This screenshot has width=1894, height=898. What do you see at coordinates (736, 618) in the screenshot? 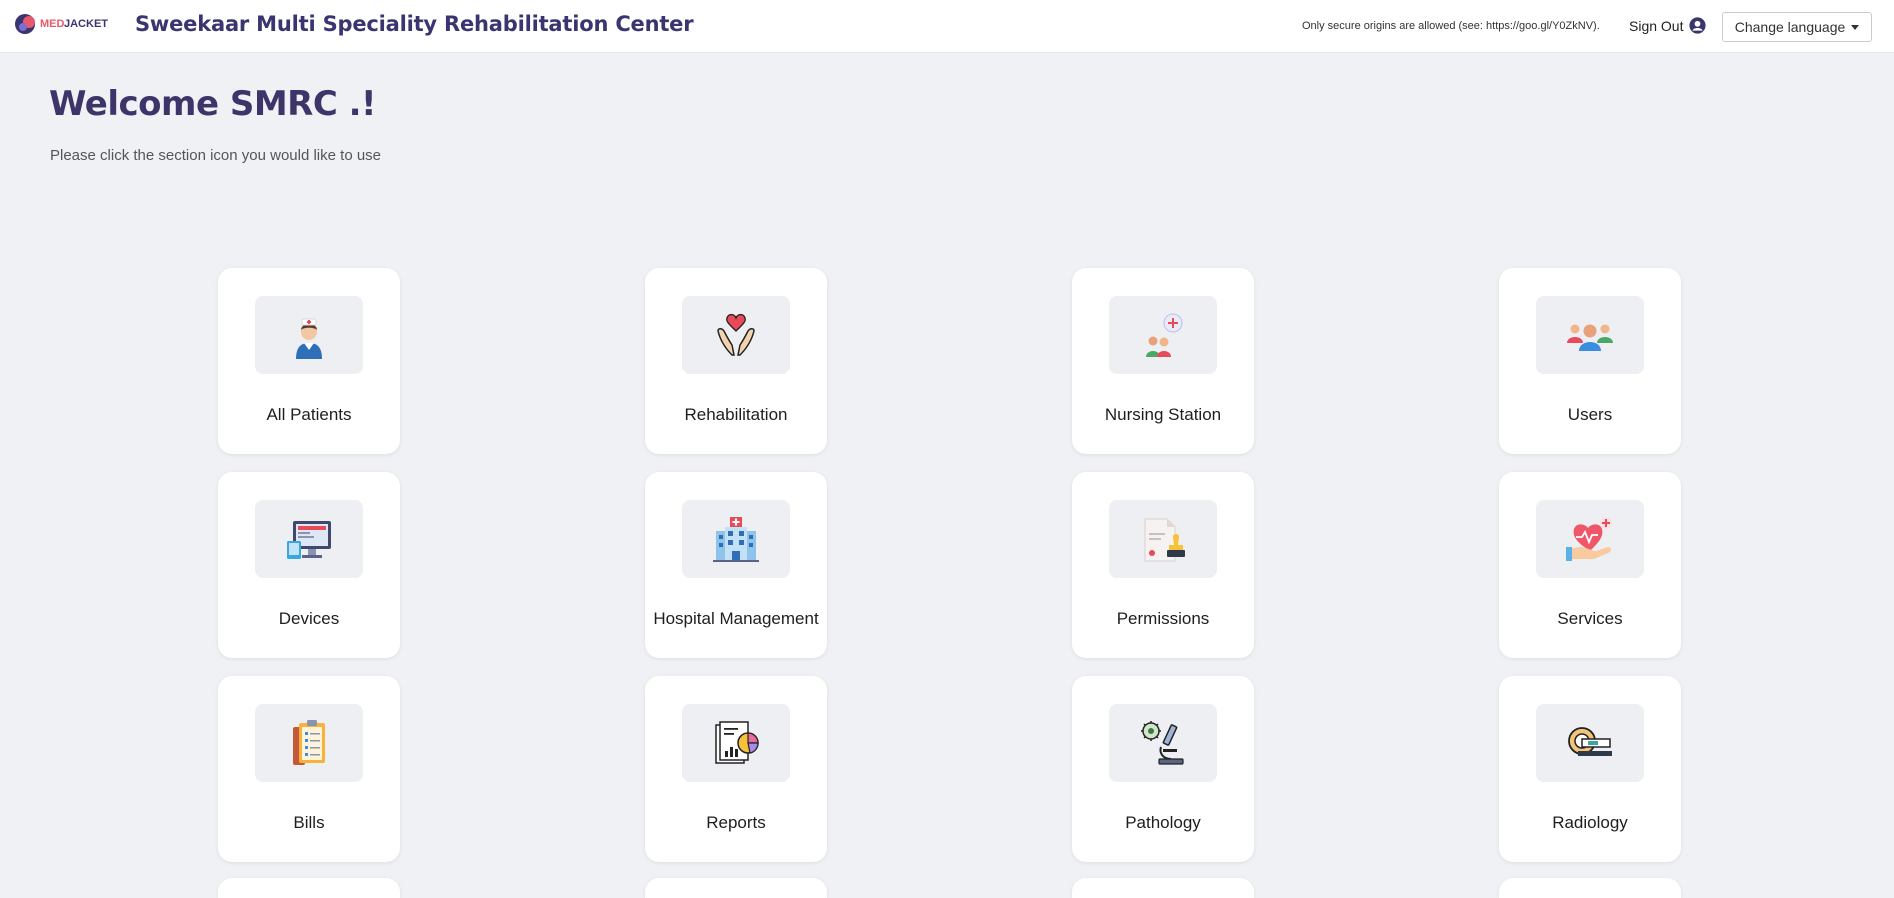
I see `section-label: Hospital Management` at bounding box center [736, 618].